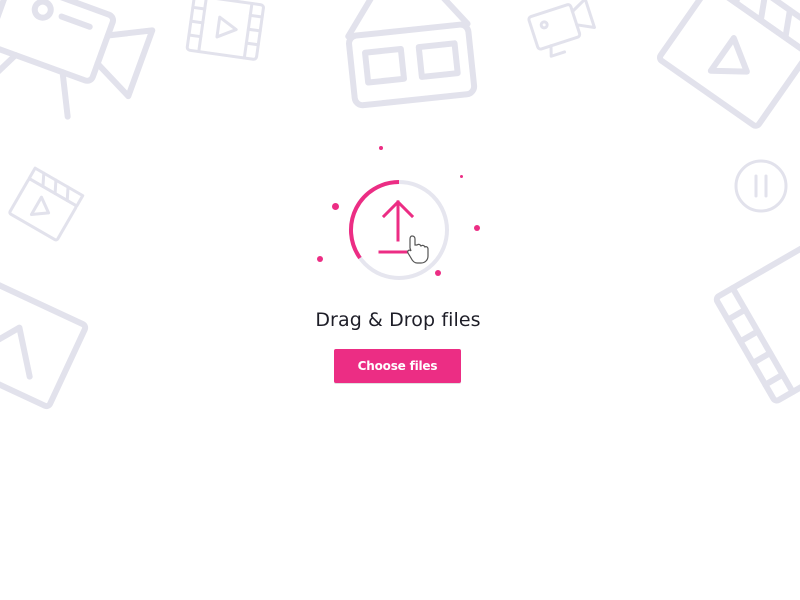 Image resolution: width=800 pixels, height=600 pixels. What do you see at coordinates (374, 220) in the screenshot?
I see `progress-arc` at bounding box center [374, 220].